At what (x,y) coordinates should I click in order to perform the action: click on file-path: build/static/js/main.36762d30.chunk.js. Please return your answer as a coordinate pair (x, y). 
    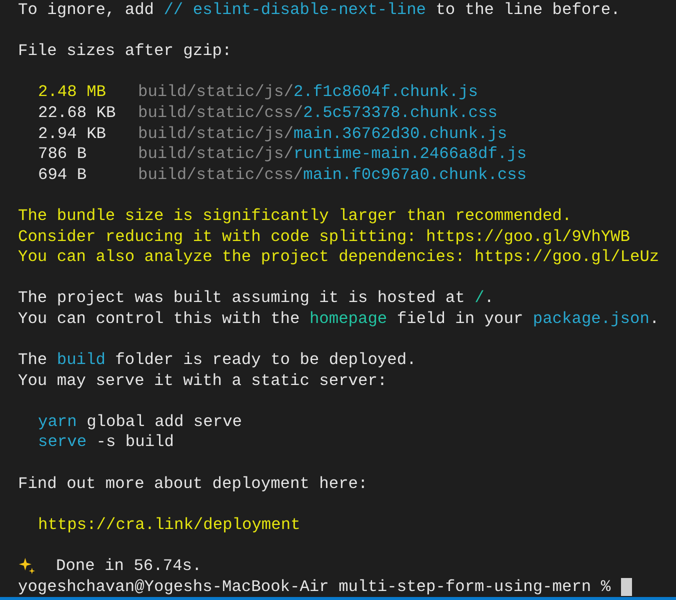
    Looking at the image, I should click on (323, 134).